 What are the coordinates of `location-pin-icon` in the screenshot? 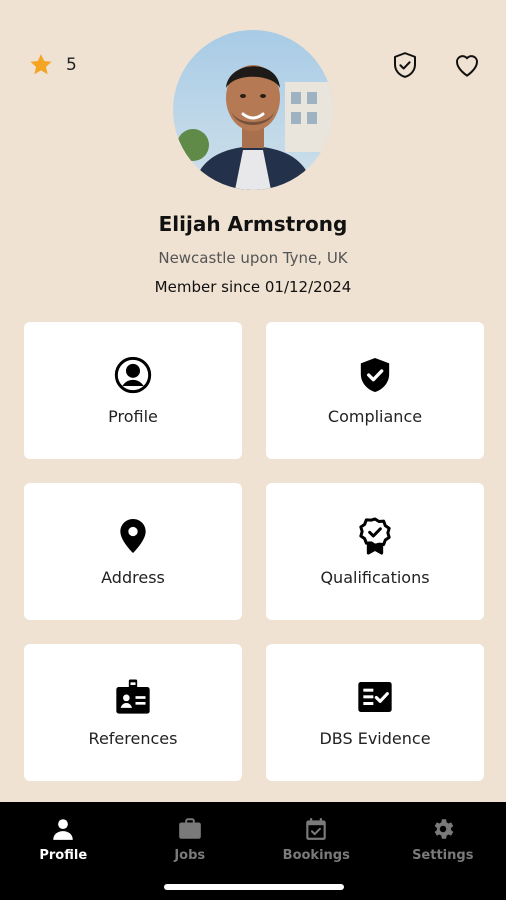 It's located at (133, 536).